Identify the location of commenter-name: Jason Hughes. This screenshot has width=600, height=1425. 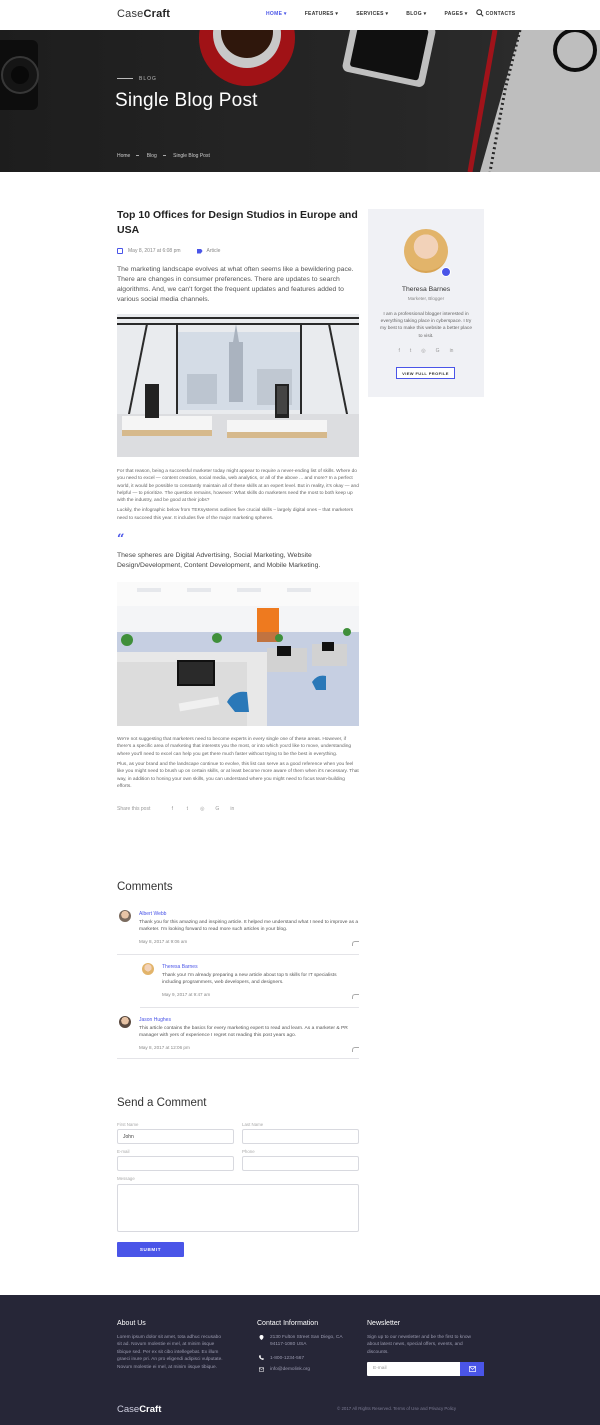
(155, 1020).